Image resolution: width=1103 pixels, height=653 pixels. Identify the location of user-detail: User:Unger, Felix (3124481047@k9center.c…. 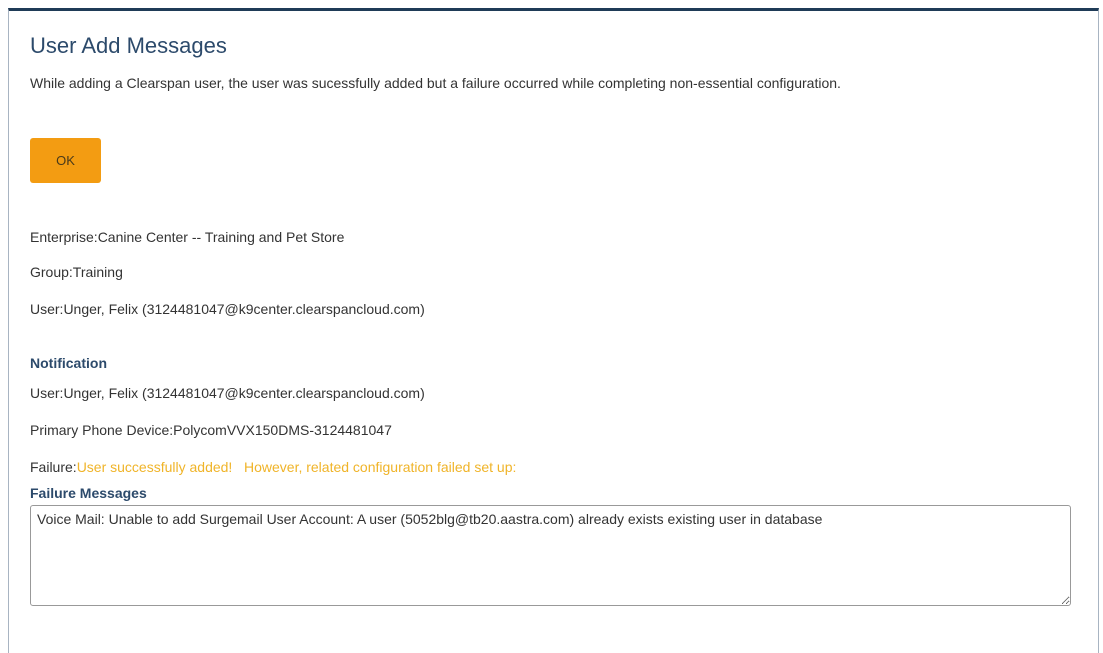
(227, 309).